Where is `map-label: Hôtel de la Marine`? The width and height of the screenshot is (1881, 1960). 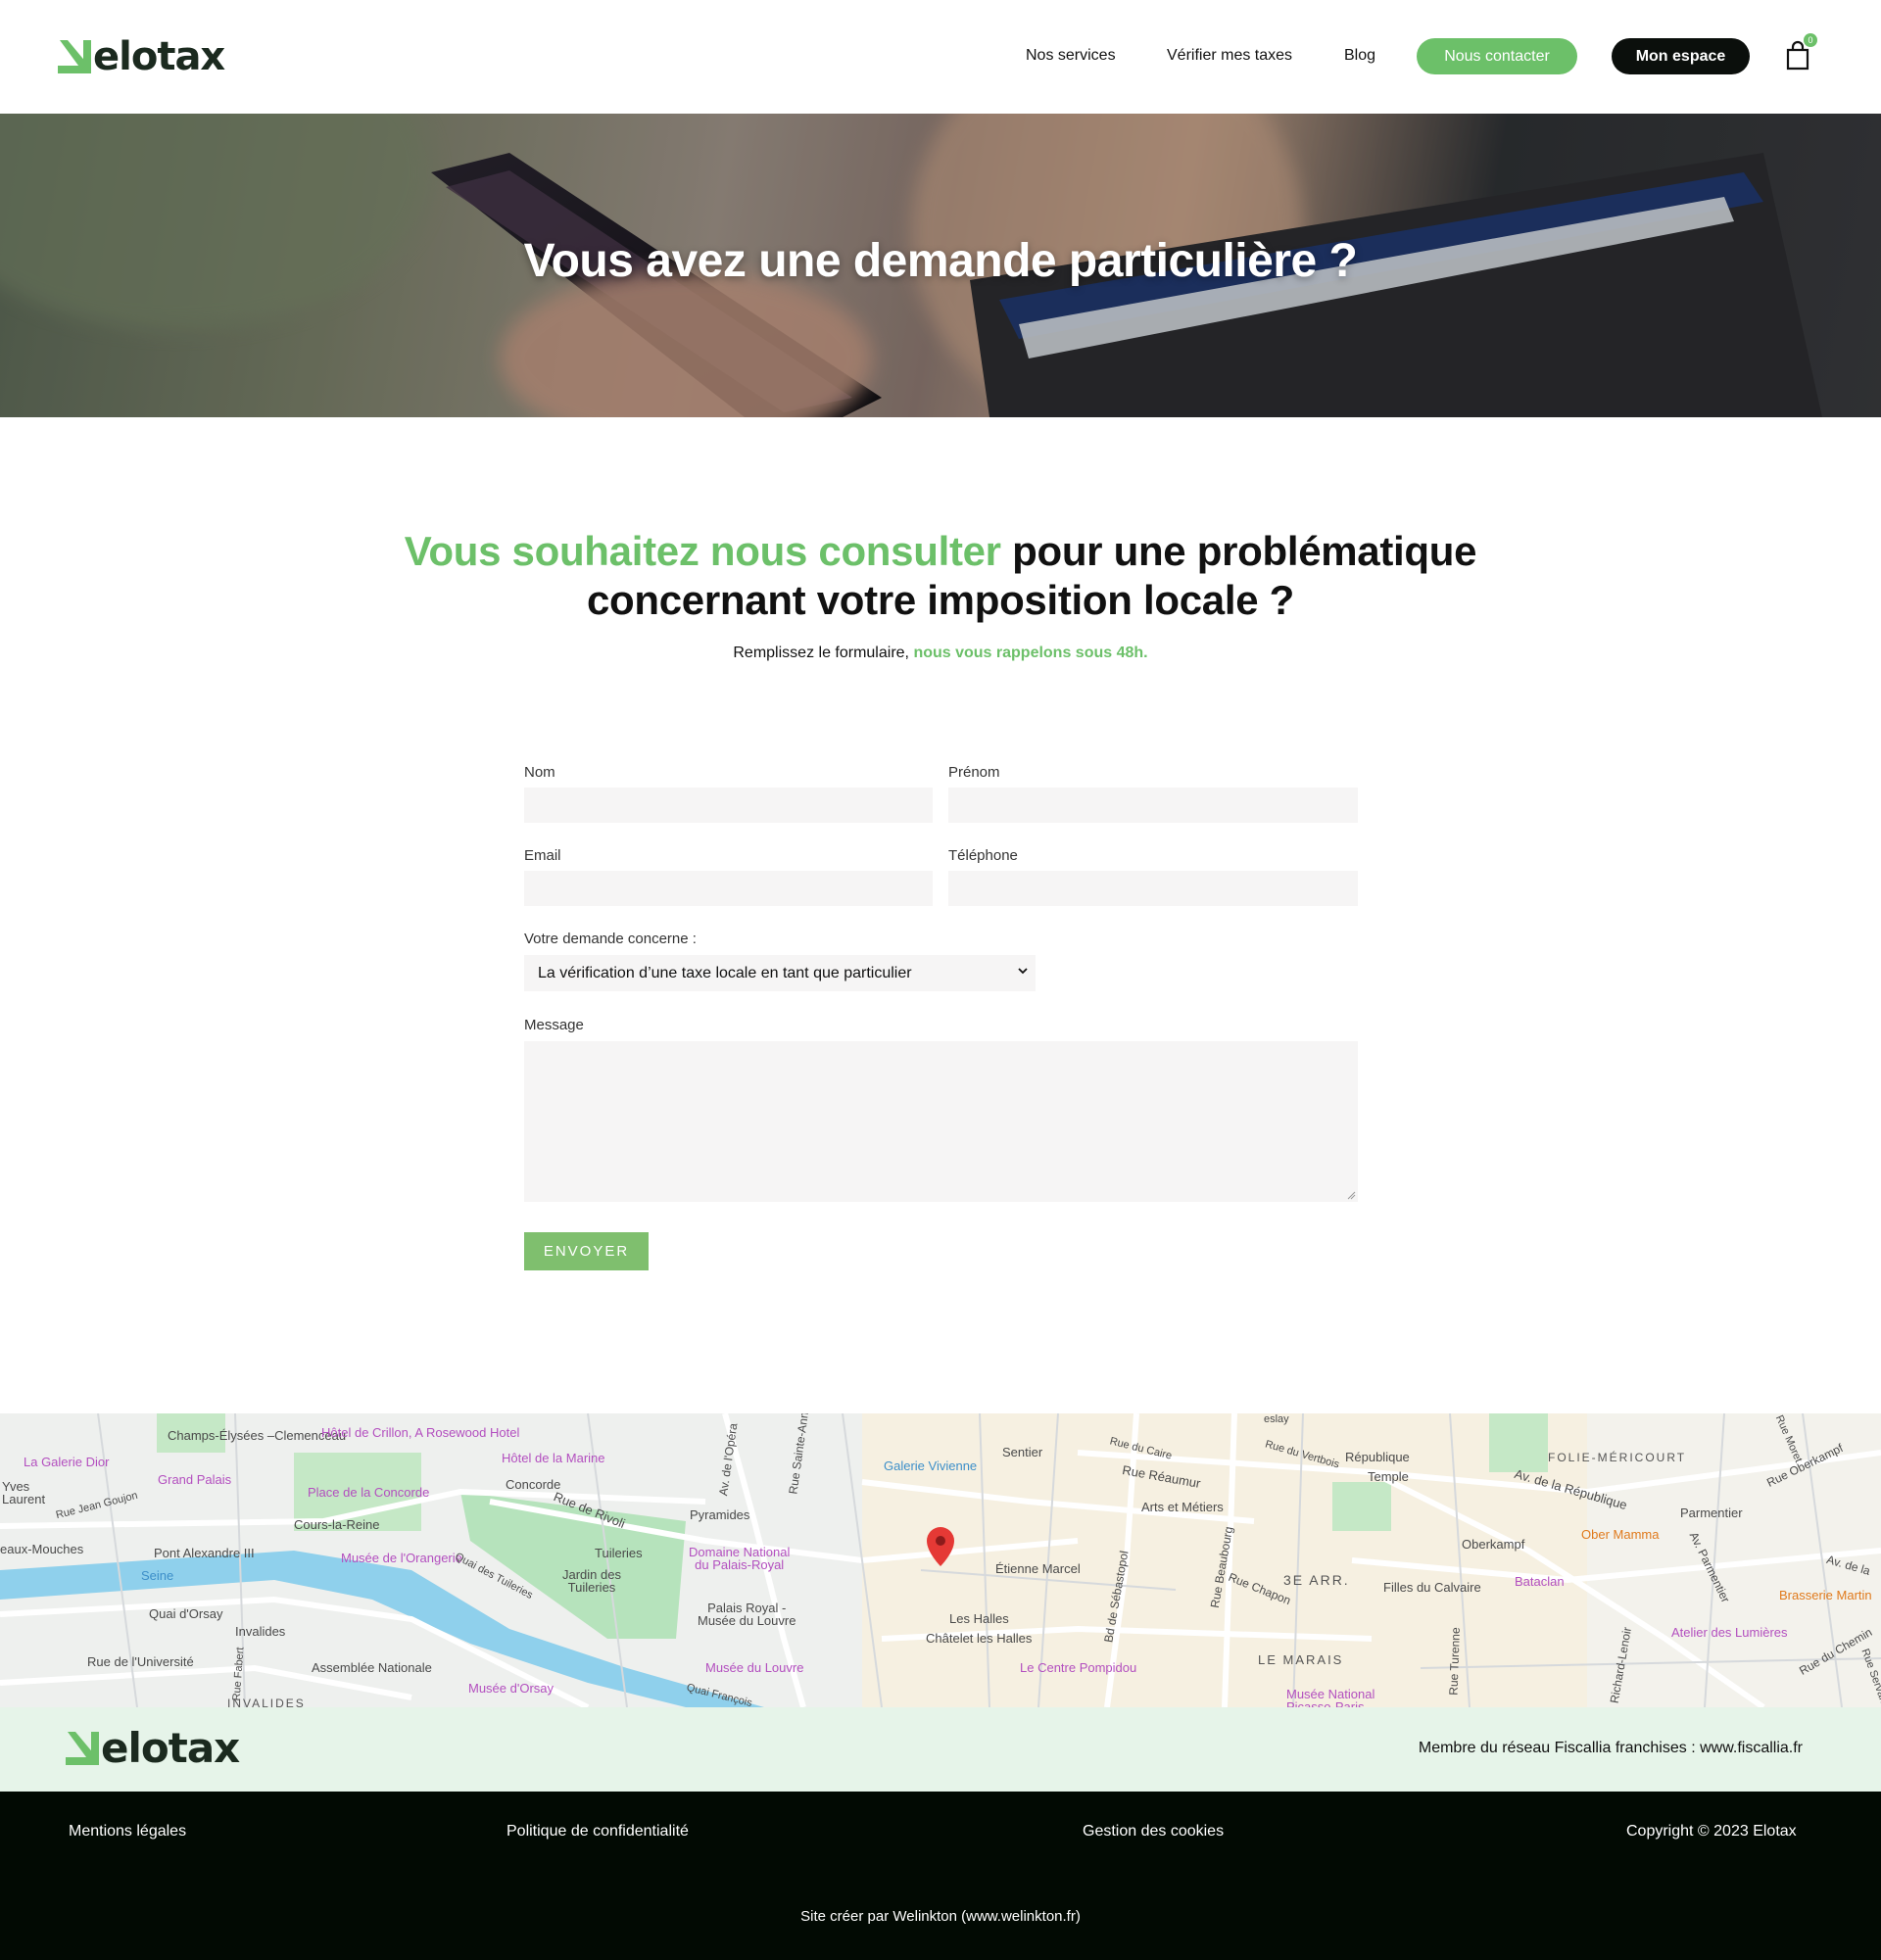
map-label: Hôtel de la Marine is located at coordinates (553, 1458).